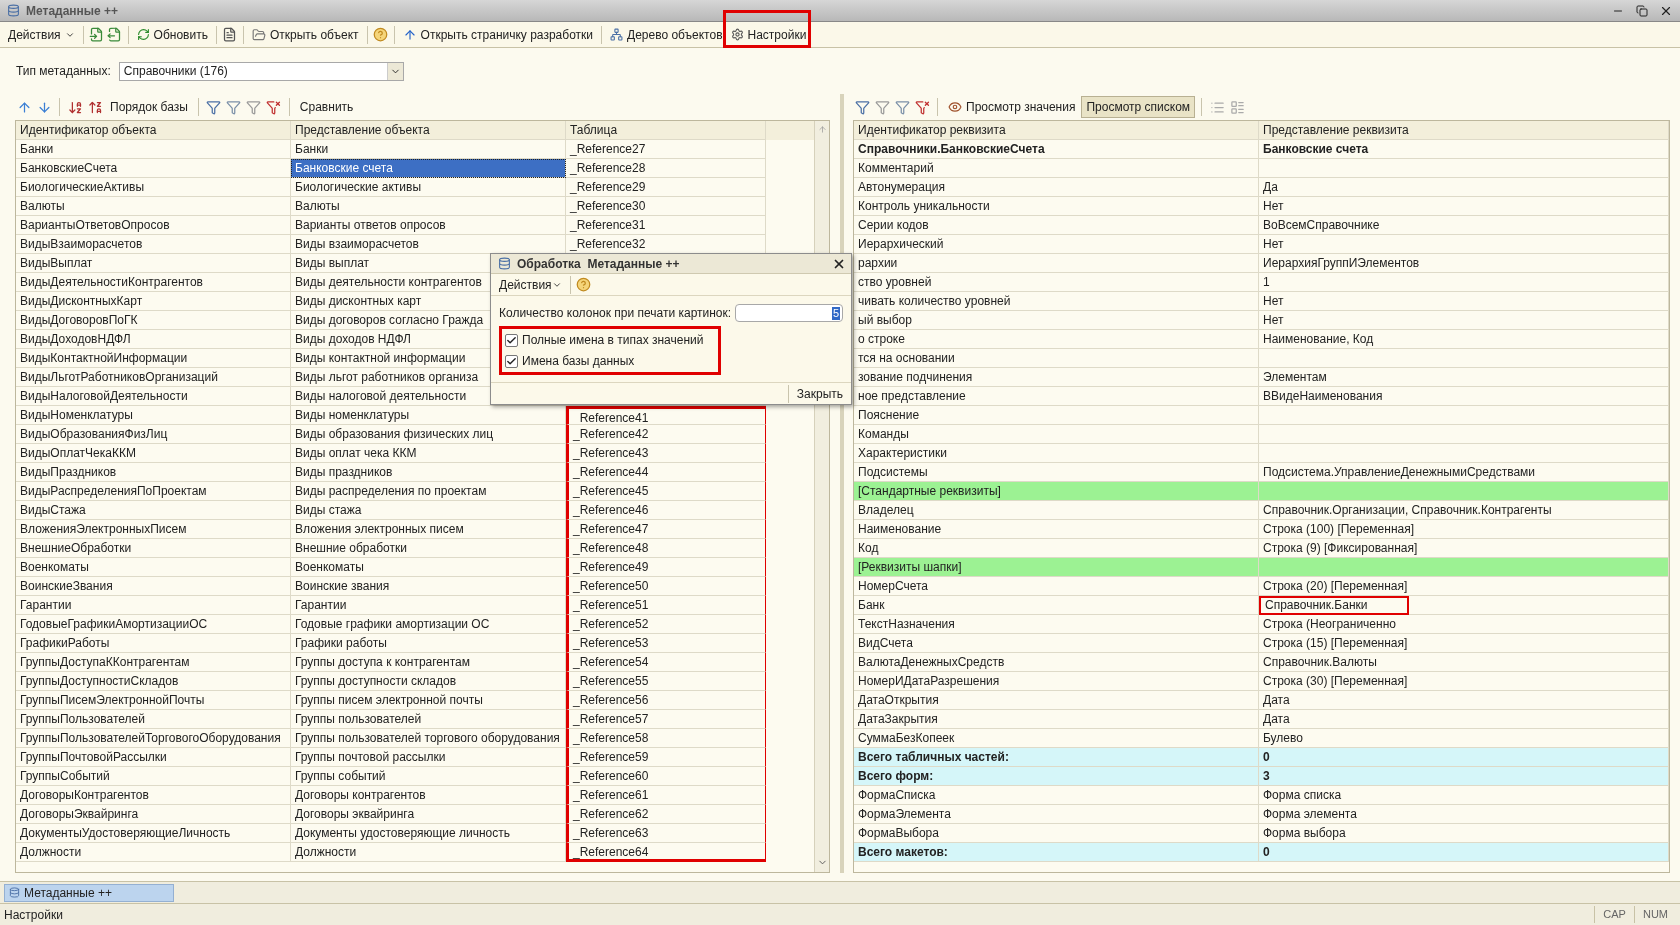 This screenshot has height=925, width=1680. I want to click on table-cell: ВидыОбразованияФизЛиц, so click(153, 434).